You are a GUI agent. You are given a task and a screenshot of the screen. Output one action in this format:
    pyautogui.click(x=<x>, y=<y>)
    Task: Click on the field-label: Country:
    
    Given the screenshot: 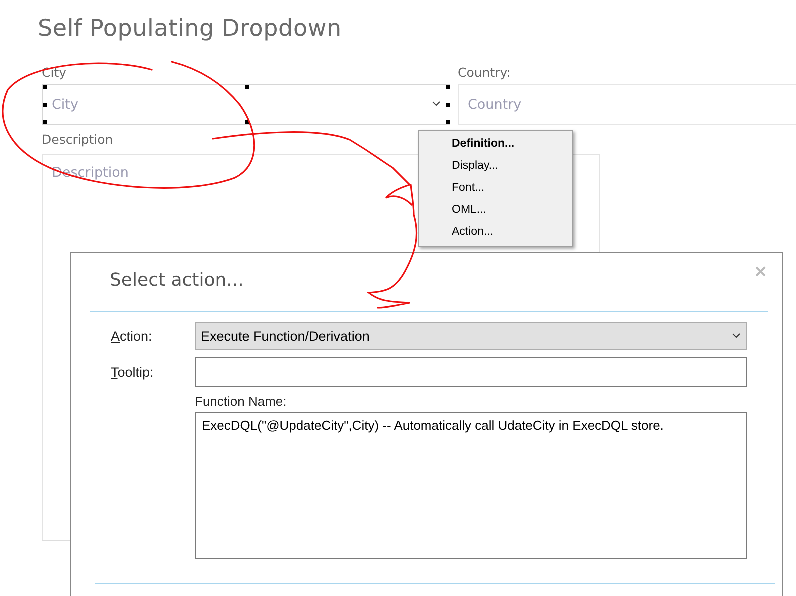 What is the action you would take?
    pyautogui.click(x=484, y=73)
    